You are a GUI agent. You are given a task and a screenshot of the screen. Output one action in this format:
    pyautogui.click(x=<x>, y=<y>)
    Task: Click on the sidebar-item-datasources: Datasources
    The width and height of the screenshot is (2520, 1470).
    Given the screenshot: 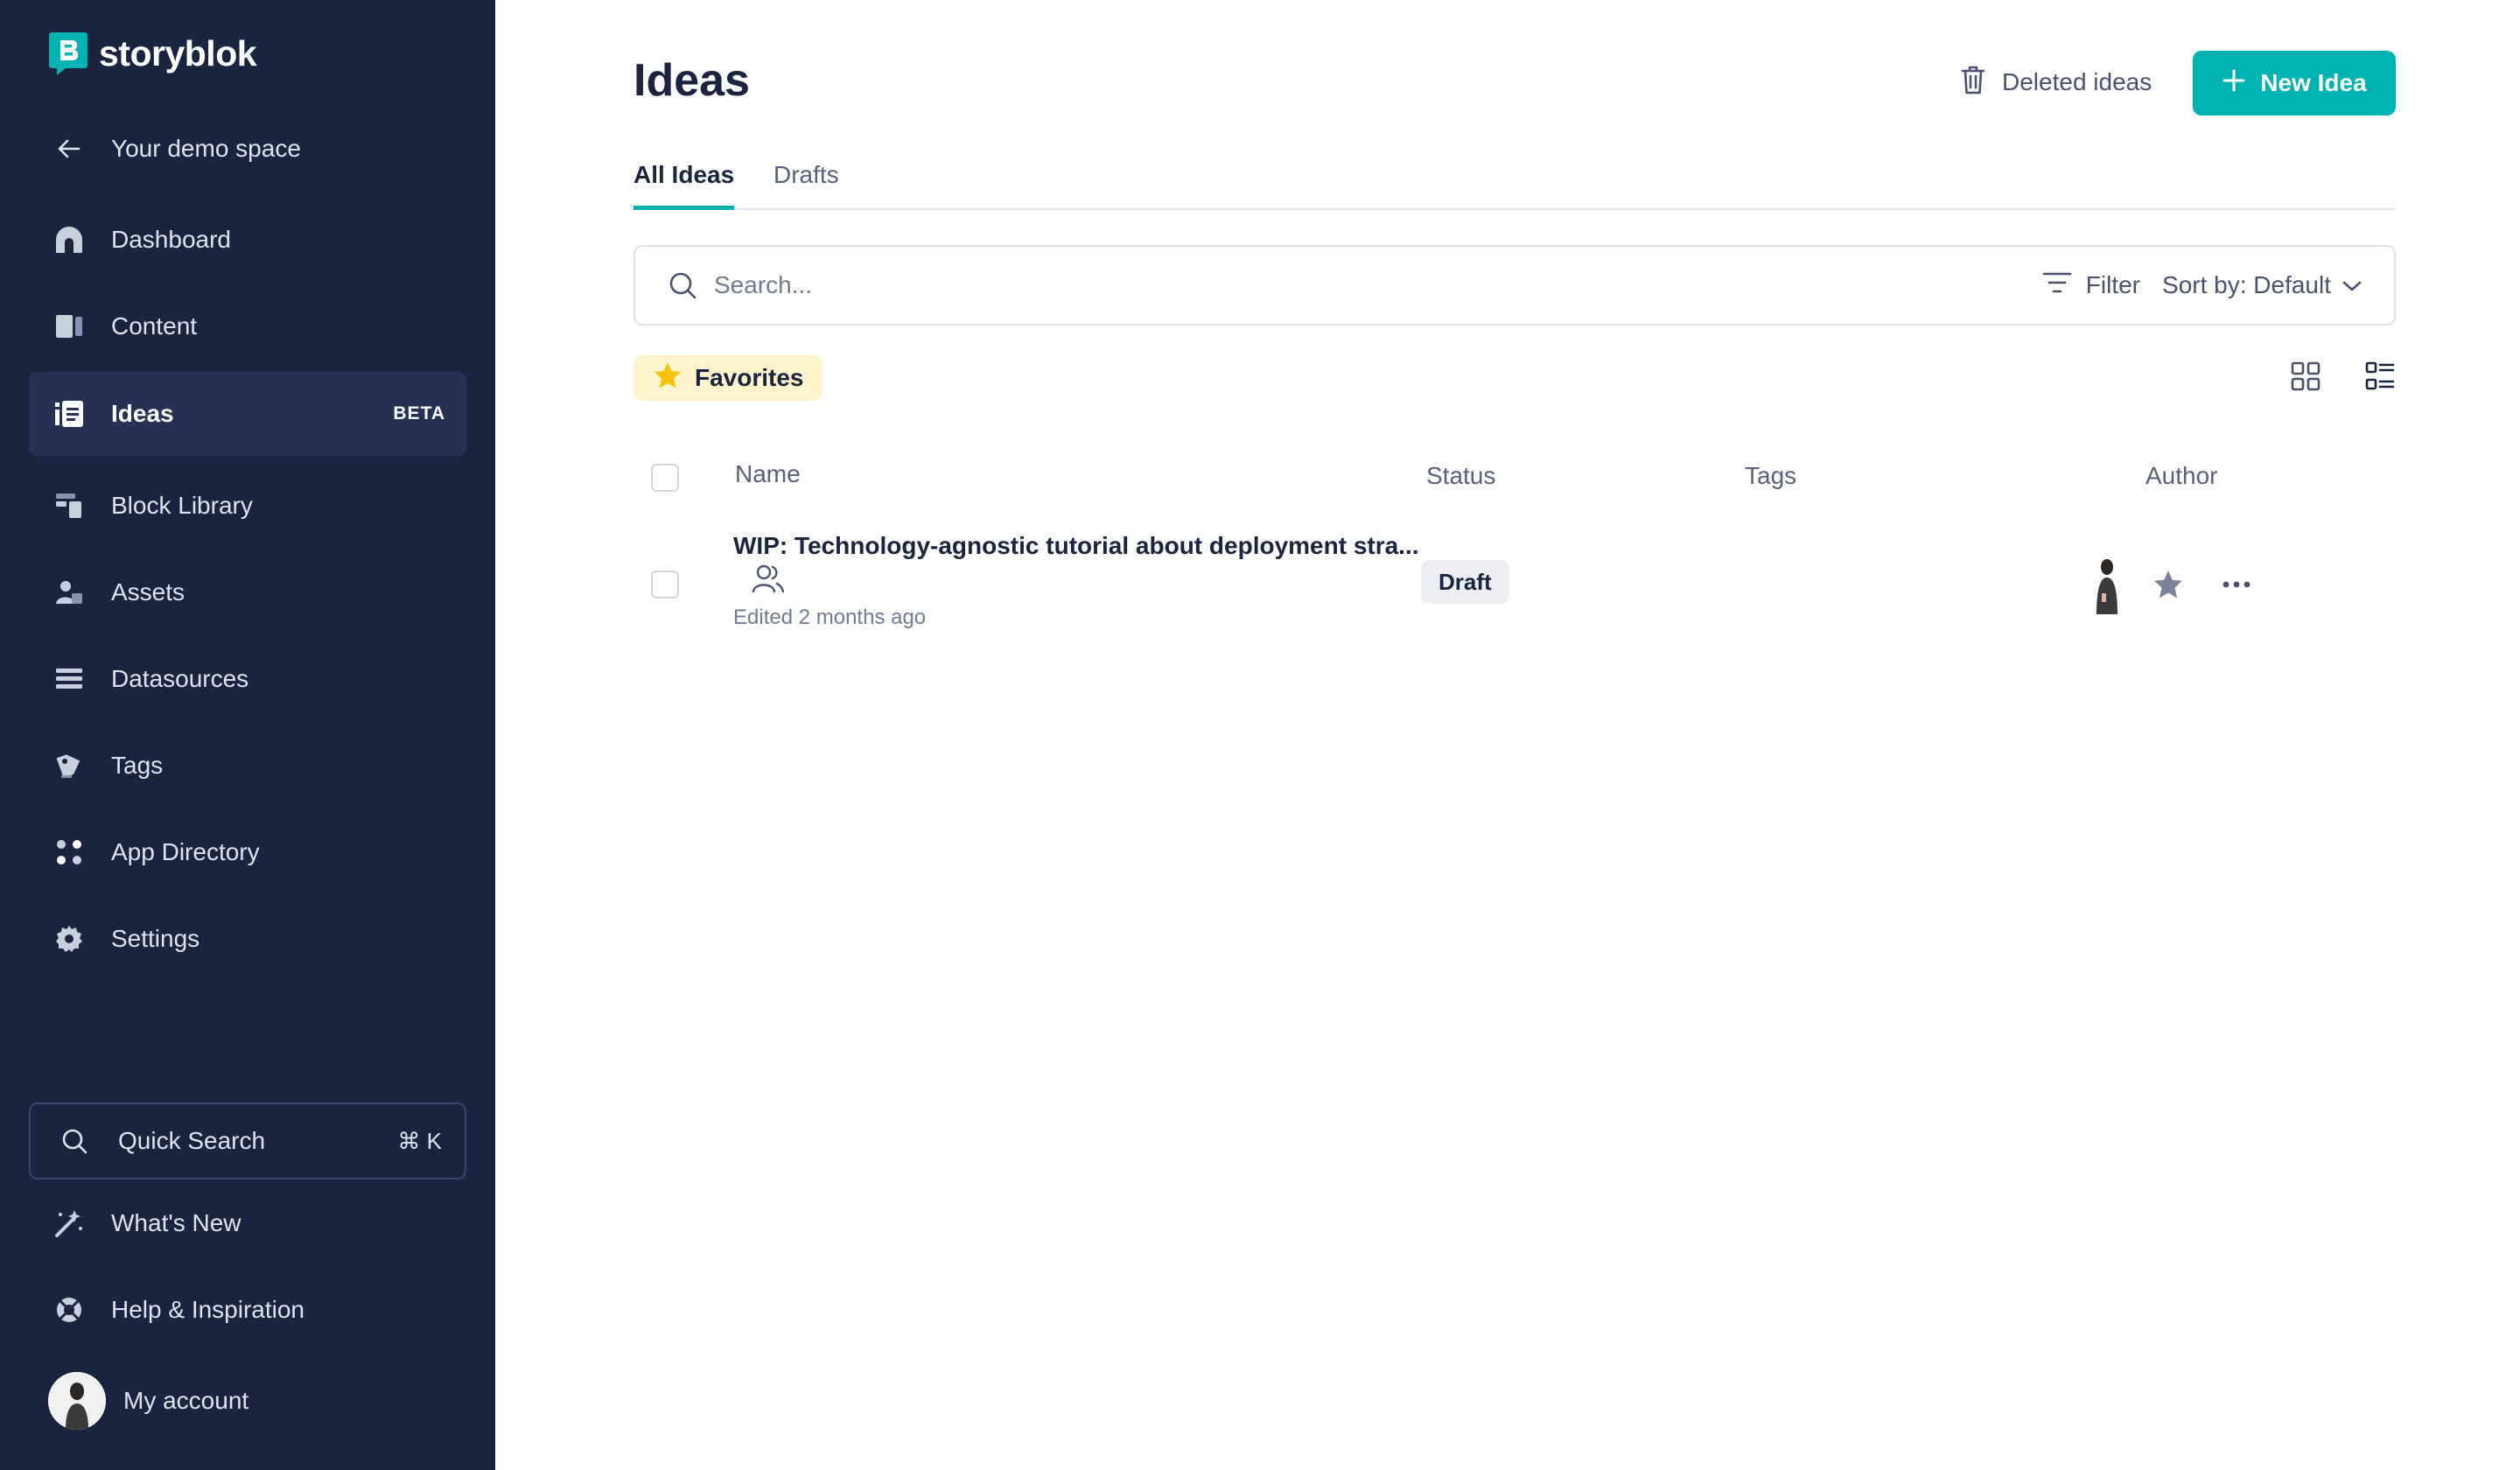 What is the action you would take?
    pyautogui.click(x=247, y=679)
    